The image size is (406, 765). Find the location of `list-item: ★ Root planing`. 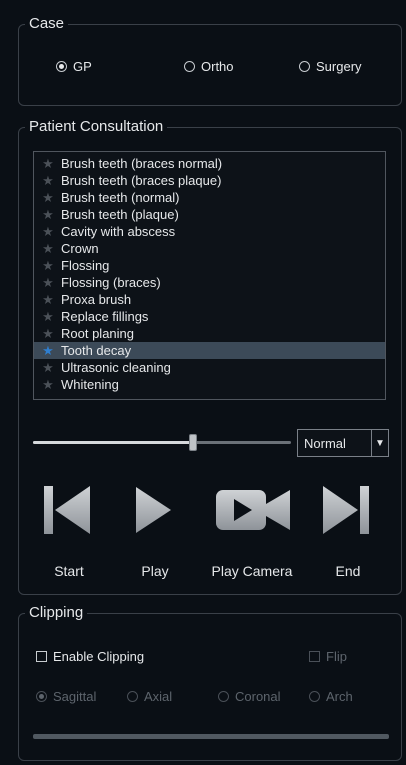

list-item: ★ Root planing is located at coordinates (209, 333).